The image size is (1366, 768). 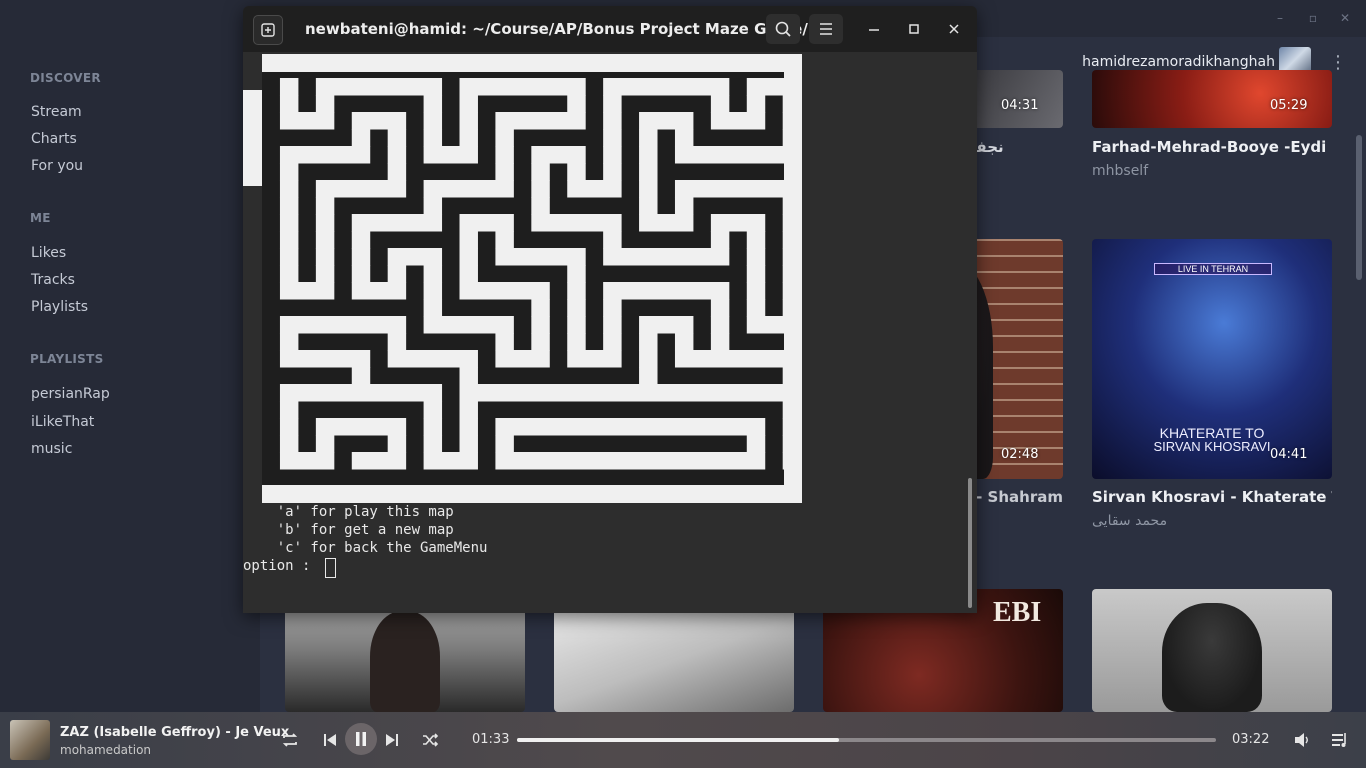 I want to click on main-scrollbar, so click(x=1359, y=207).